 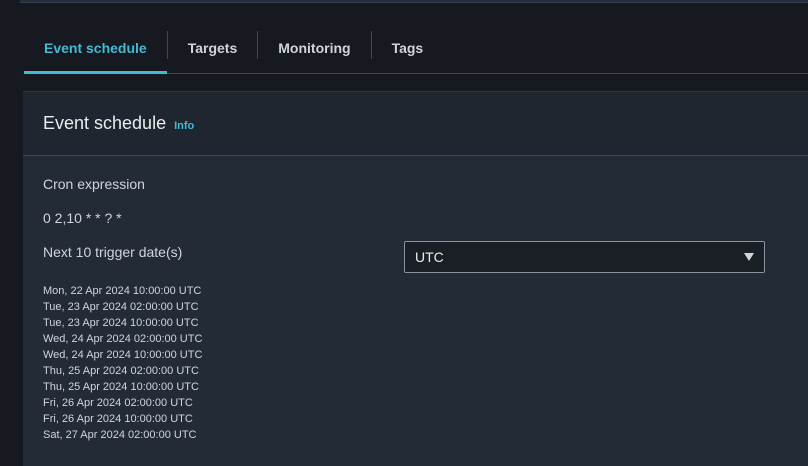 What do you see at coordinates (118, 419) in the screenshot?
I see `list-item: Fri, 26 Apr 2024 10:00:00 UTC` at bounding box center [118, 419].